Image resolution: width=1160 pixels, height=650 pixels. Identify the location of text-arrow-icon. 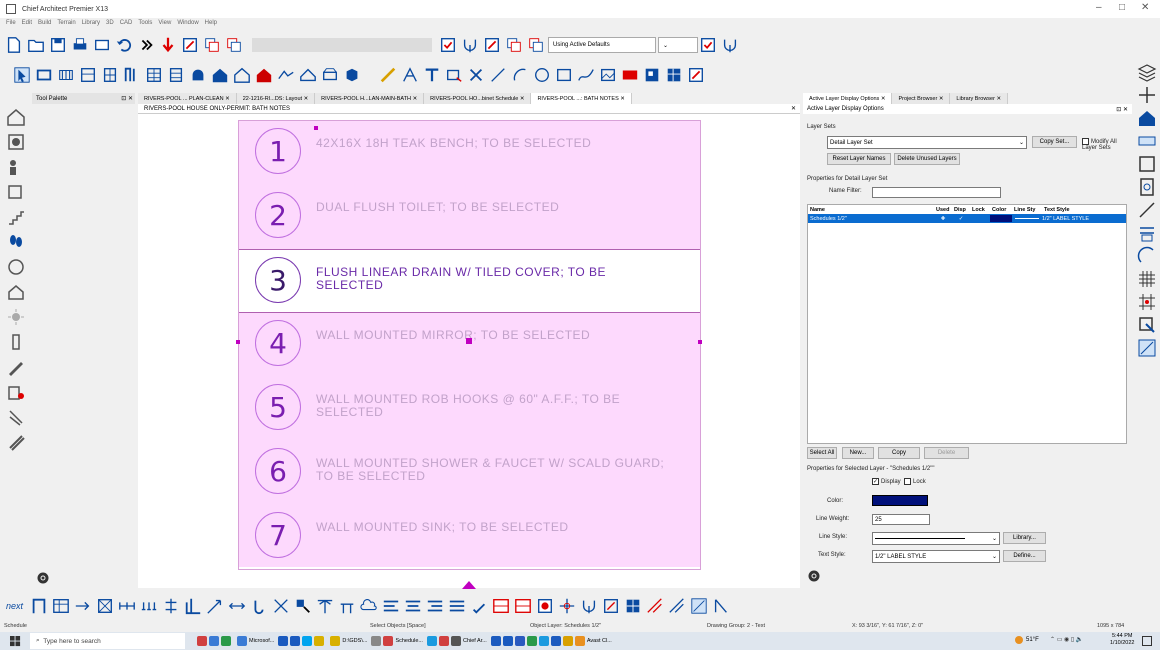
(410, 75).